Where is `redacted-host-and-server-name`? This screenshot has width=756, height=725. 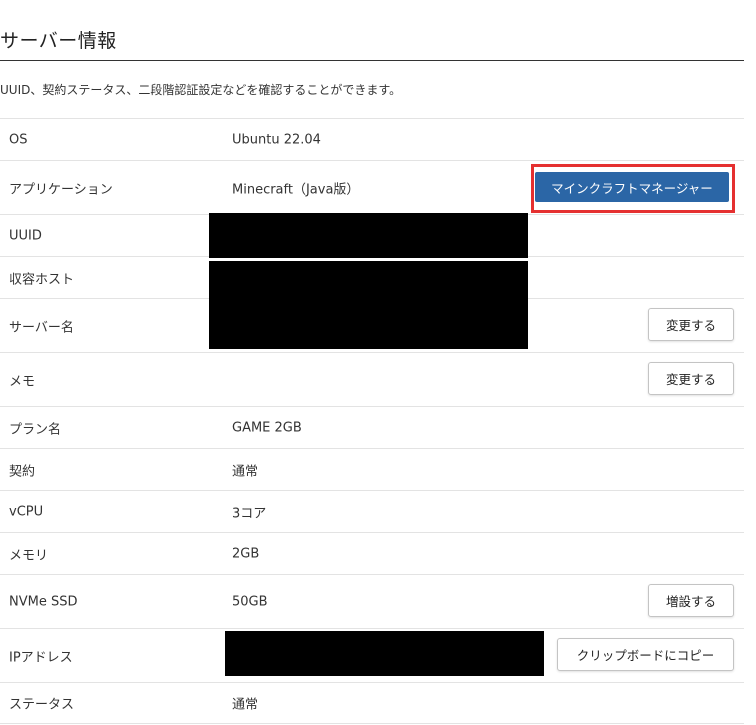 redacted-host-and-server-name is located at coordinates (368, 305).